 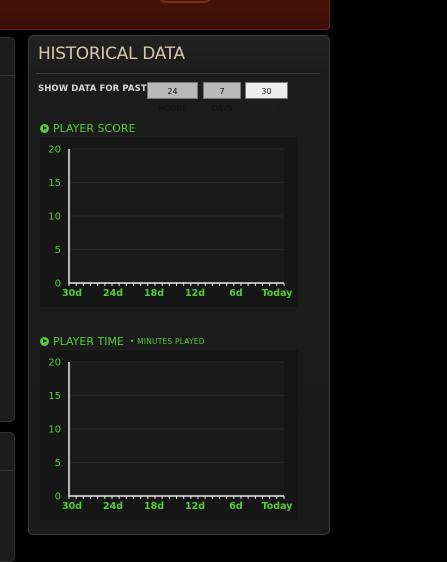 I want to click on top-banner, so click(x=165, y=15).